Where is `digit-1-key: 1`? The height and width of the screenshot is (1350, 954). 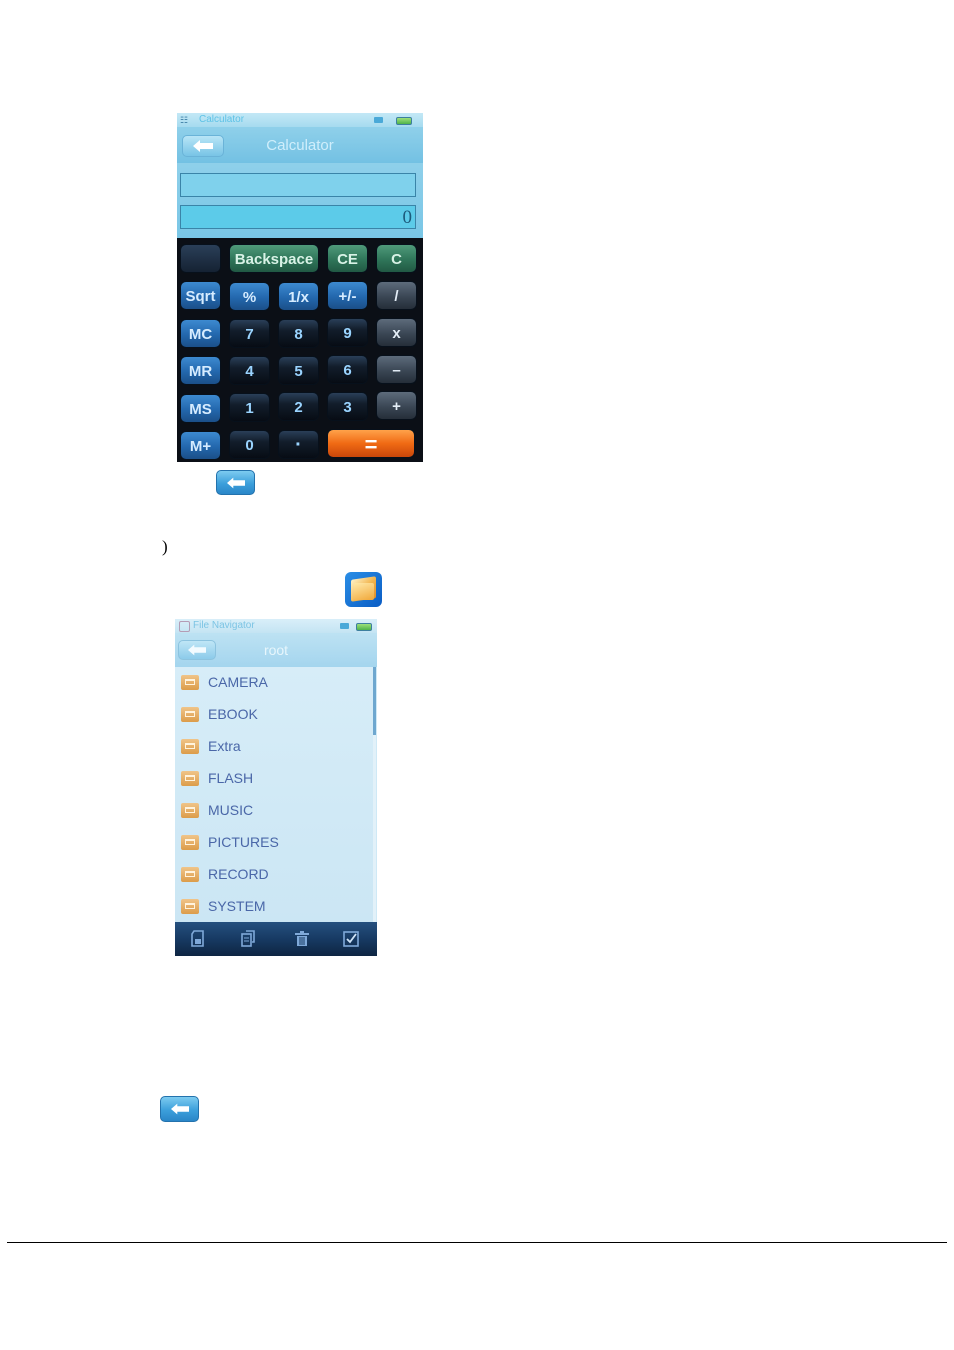
digit-1-key: 1 is located at coordinates (249, 407).